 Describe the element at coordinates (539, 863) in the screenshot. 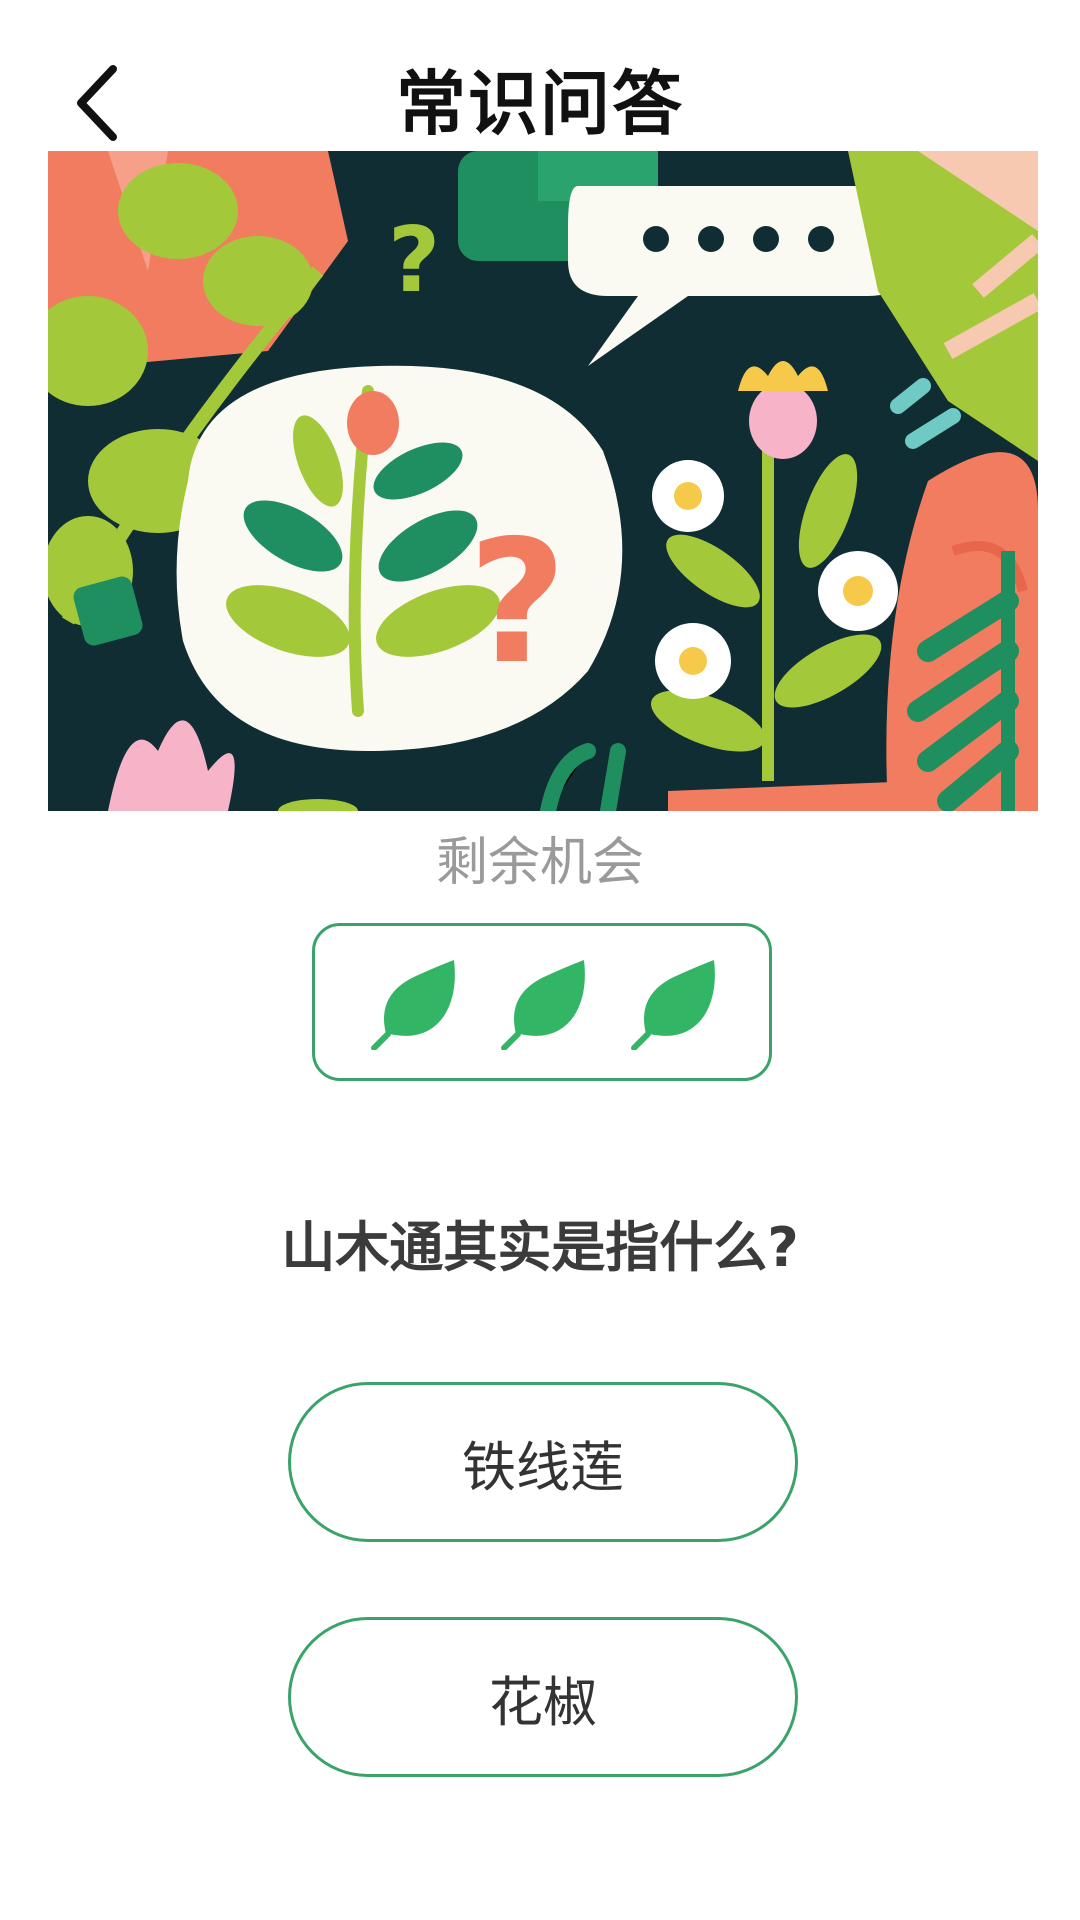

I see `remaining-chances-label: 剩余机会` at that location.